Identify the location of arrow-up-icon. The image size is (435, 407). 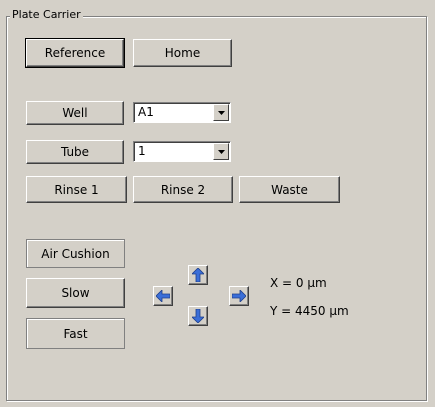
(198, 275).